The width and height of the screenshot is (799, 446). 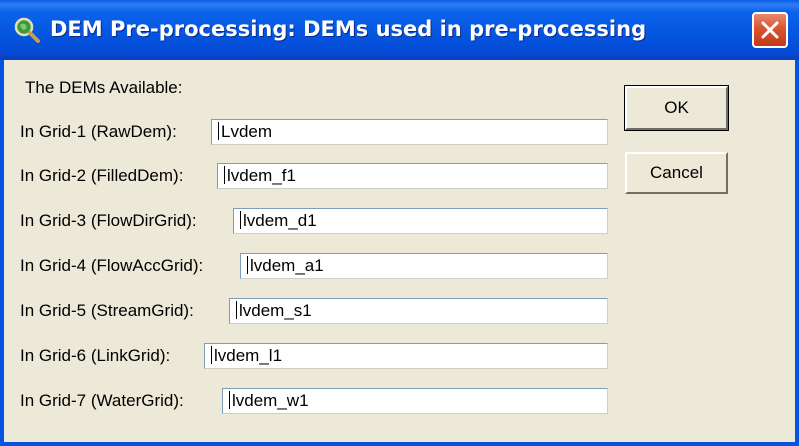 I want to click on grid-6-label: In Grid-6 (LinkGrid):, so click(x=95, y=355).